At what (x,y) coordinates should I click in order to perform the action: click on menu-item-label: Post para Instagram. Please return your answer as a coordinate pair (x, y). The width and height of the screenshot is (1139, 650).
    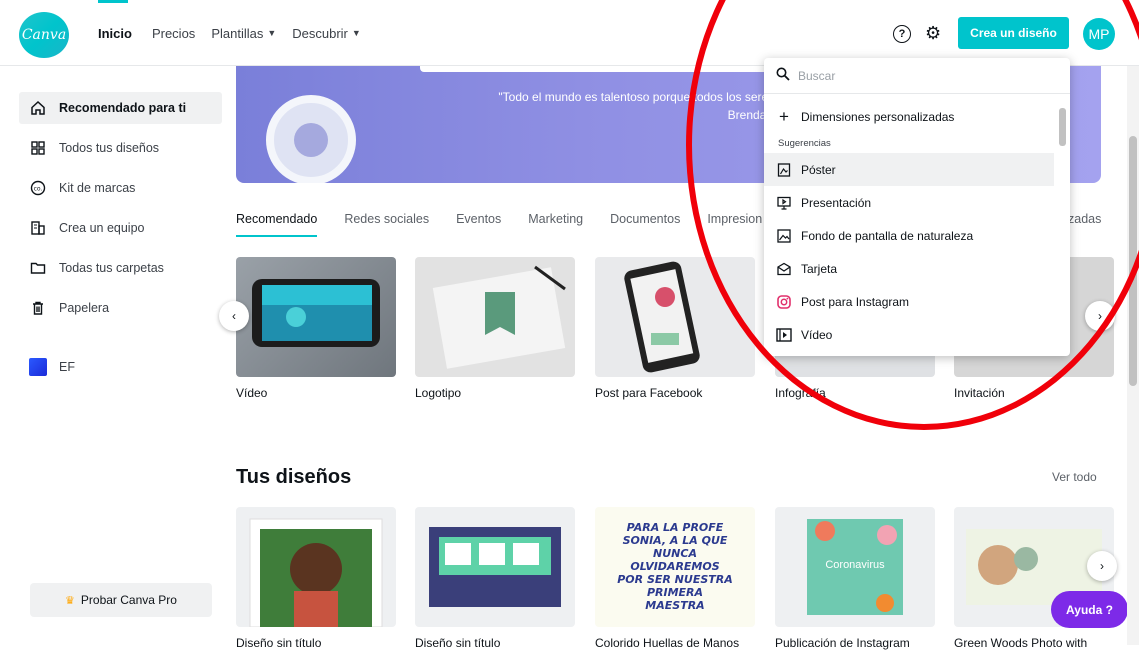
    Looking at the image, I should click on (855, 301).